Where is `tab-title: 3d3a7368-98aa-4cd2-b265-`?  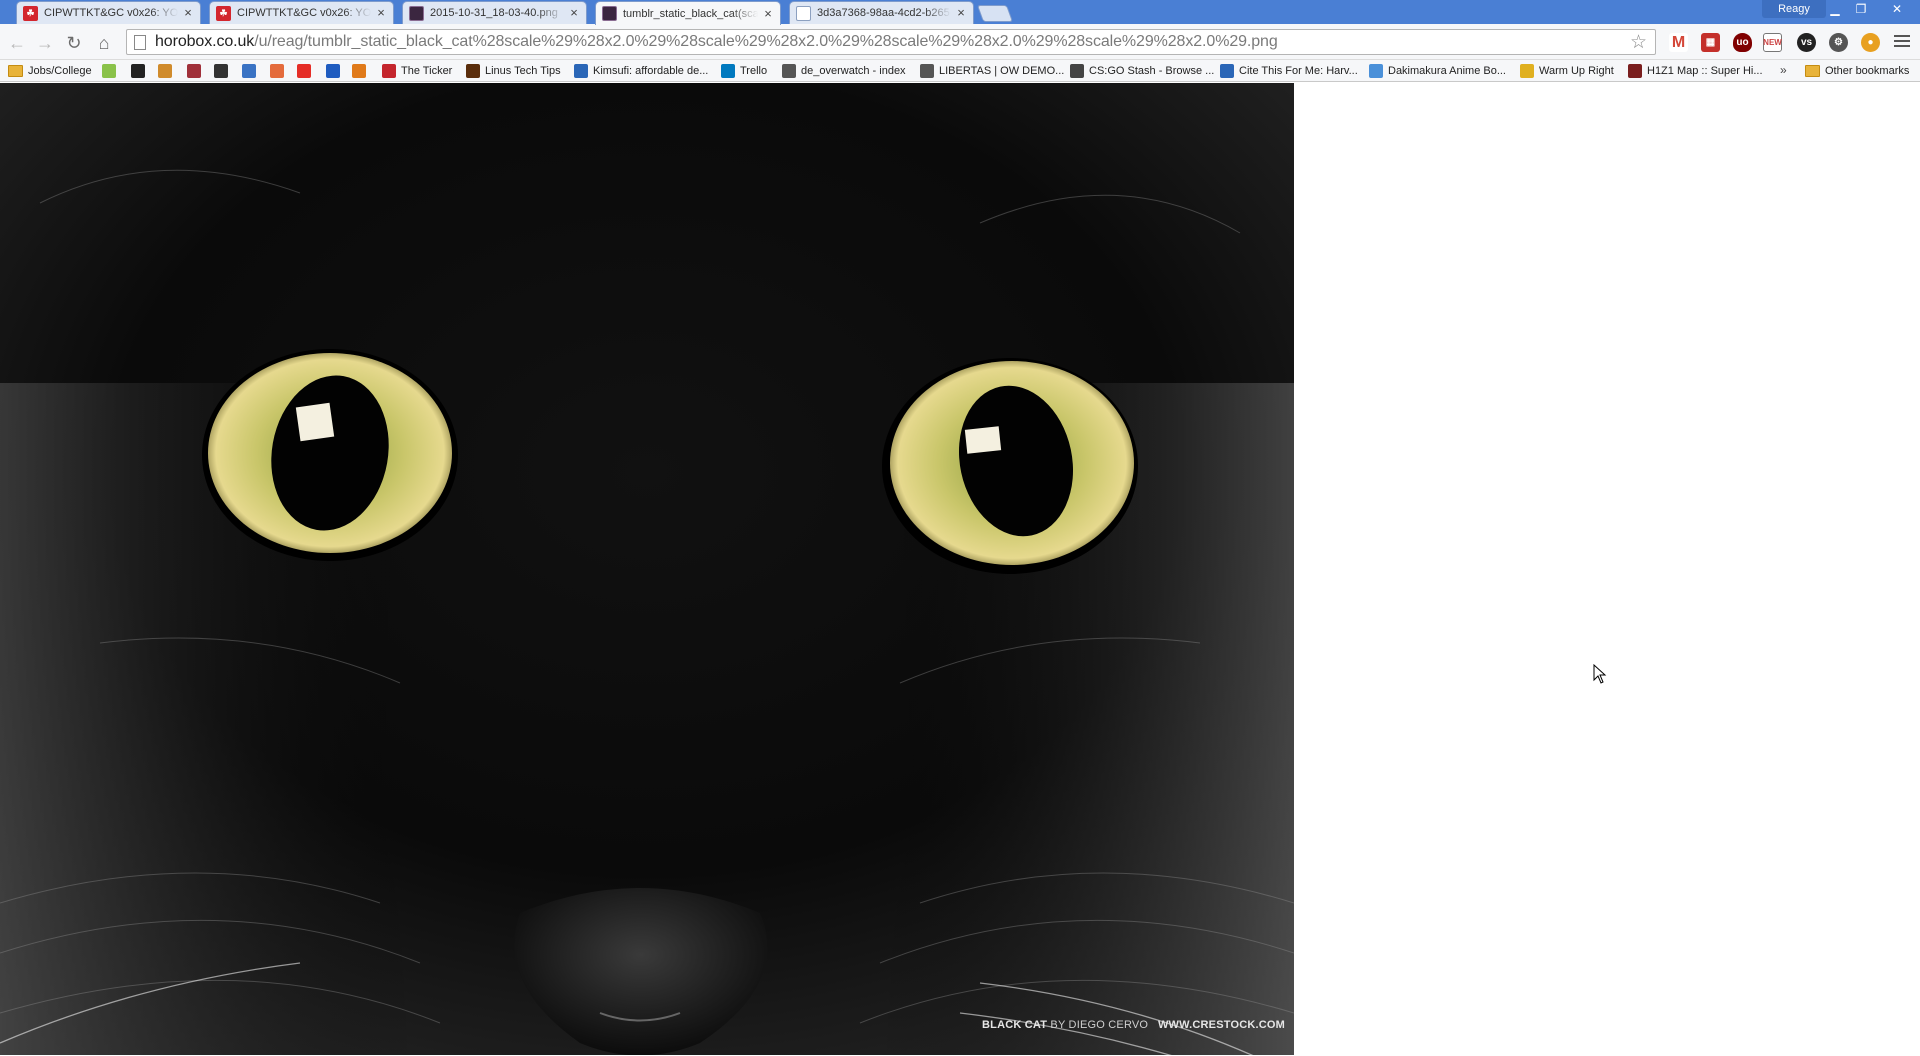
tab-title: 3d3a7368-98aa-4cd2-b265- is located at coordinates (884, 13).